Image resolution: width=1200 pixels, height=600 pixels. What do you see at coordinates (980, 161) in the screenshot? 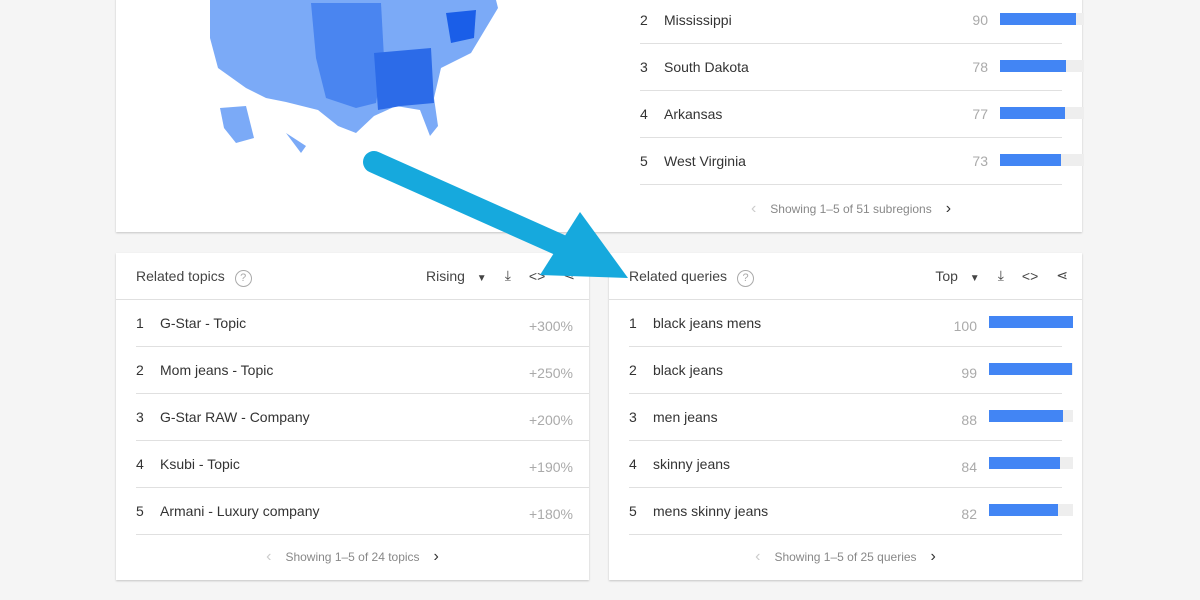
I see `item-value: 73` at bounding box center [980, 161].